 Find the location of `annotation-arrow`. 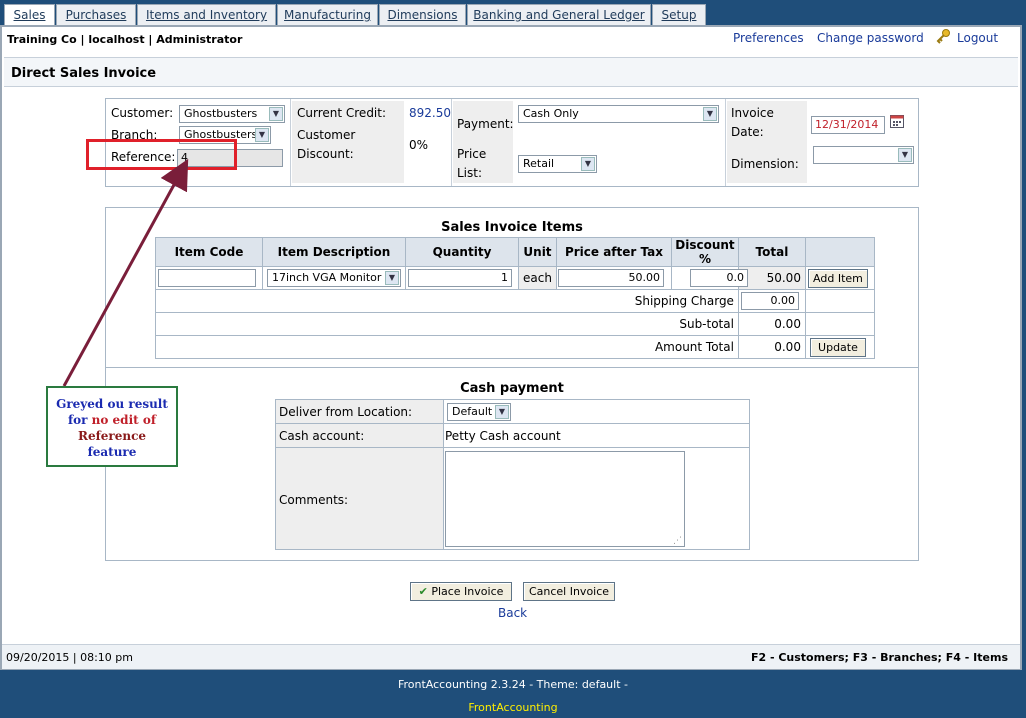

annotation-arrow is located at coordinates (125, 272).